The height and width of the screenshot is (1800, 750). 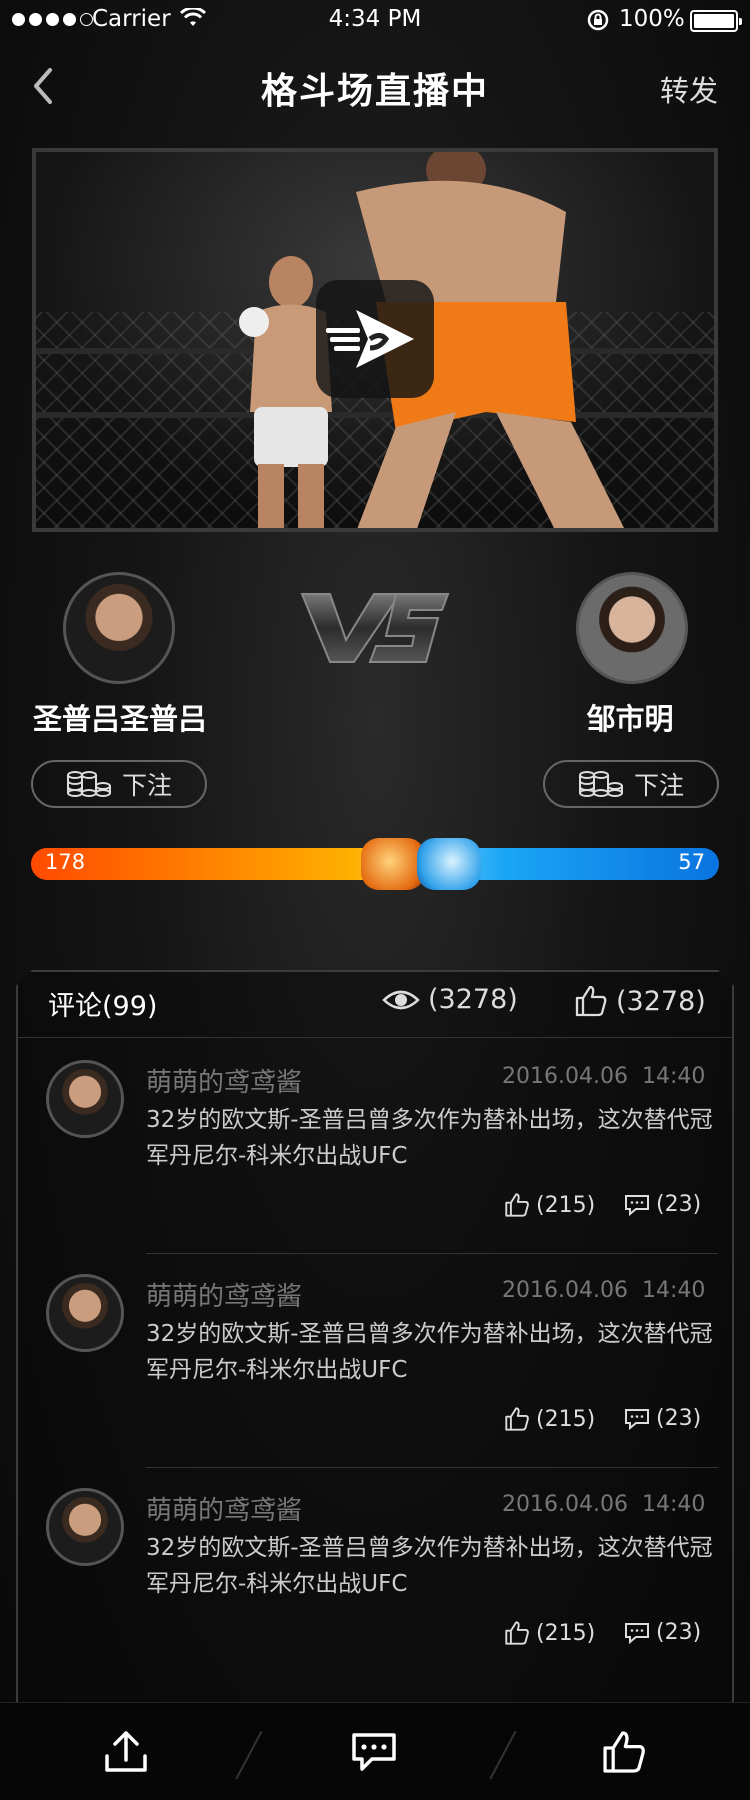 I want to click on like-count: (3278), so click(x=640, y=1001).